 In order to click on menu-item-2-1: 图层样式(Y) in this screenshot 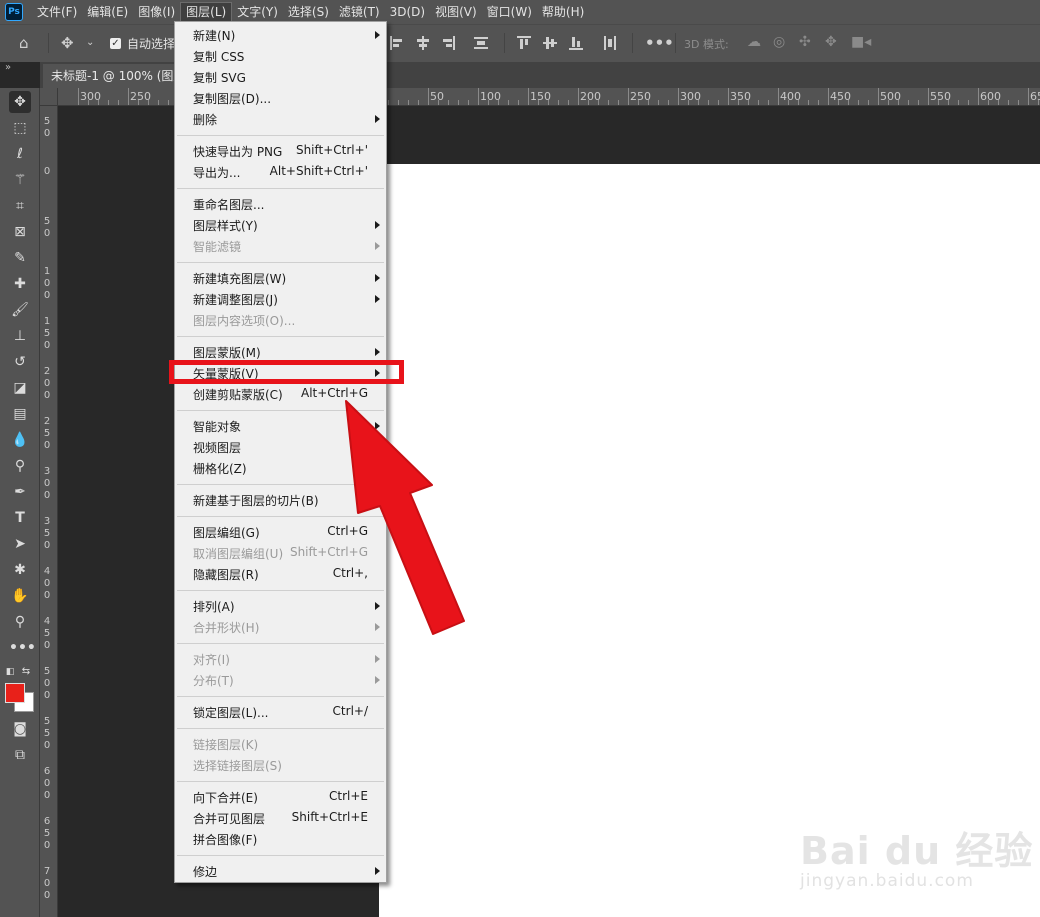, I will do `click(280, 225)`.